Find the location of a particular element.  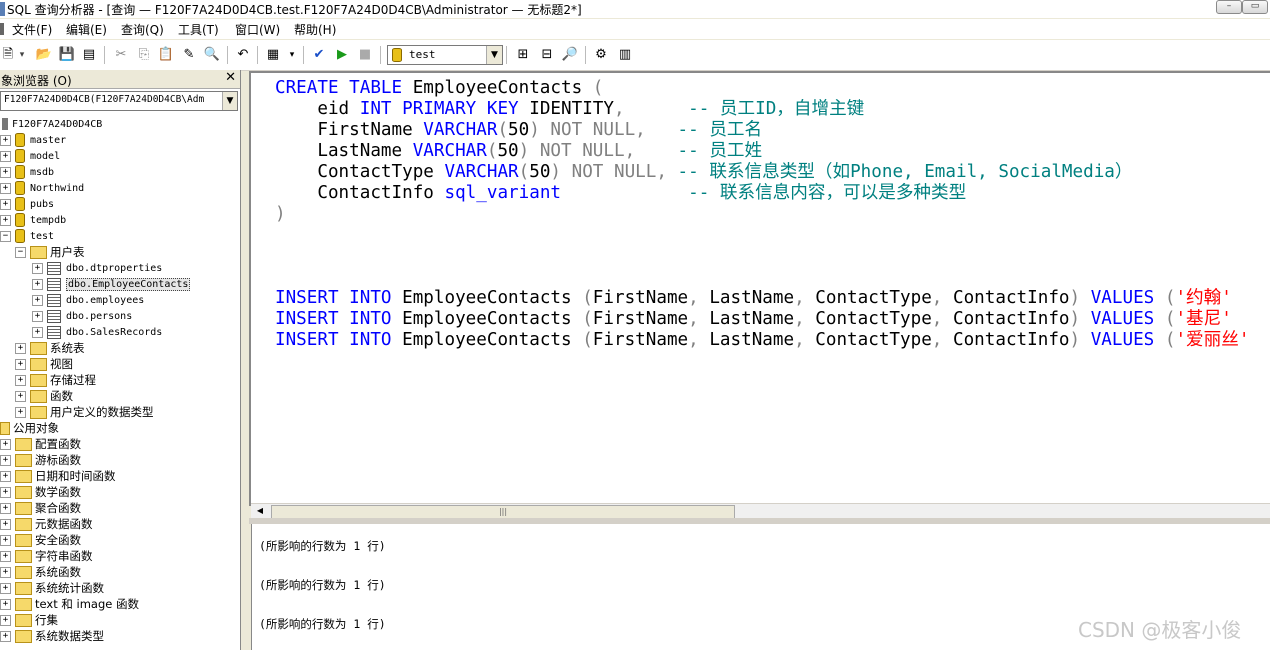

tree-common-folder: + 游标函数 is located at coordinates (40, 460).